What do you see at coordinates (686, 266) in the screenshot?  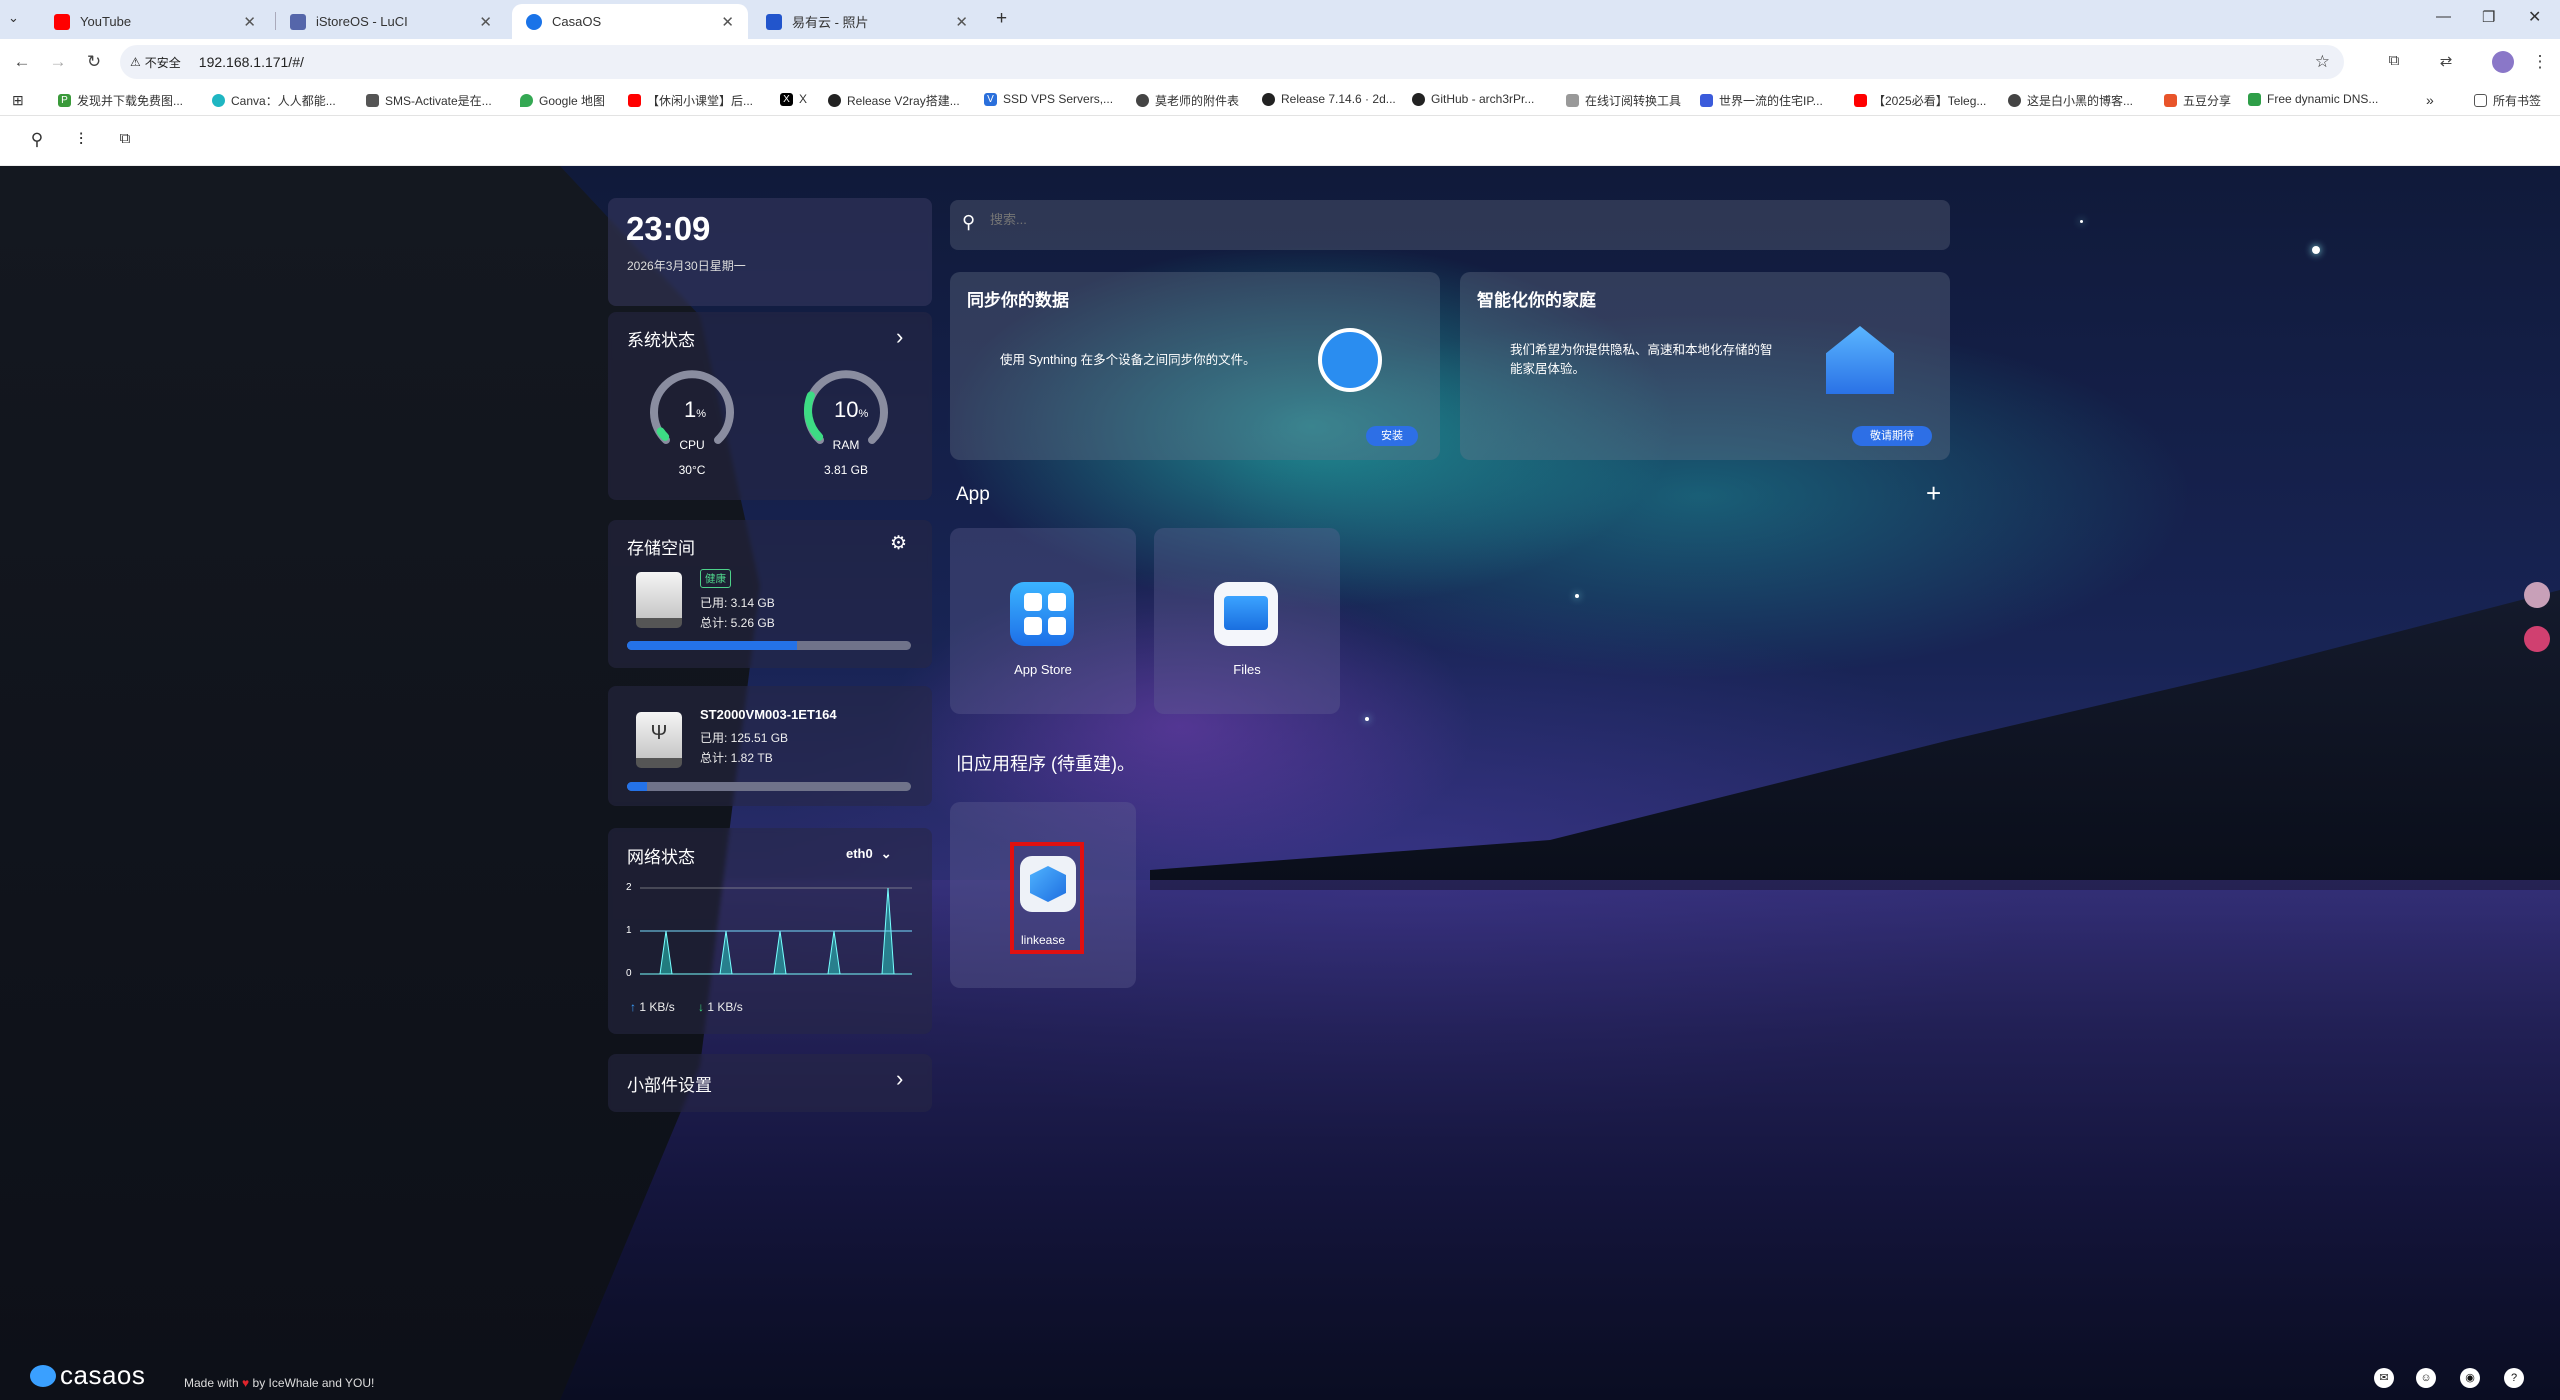 I see `clock-date: 2026年3月30日星期一` at bounding box center [686, 266].